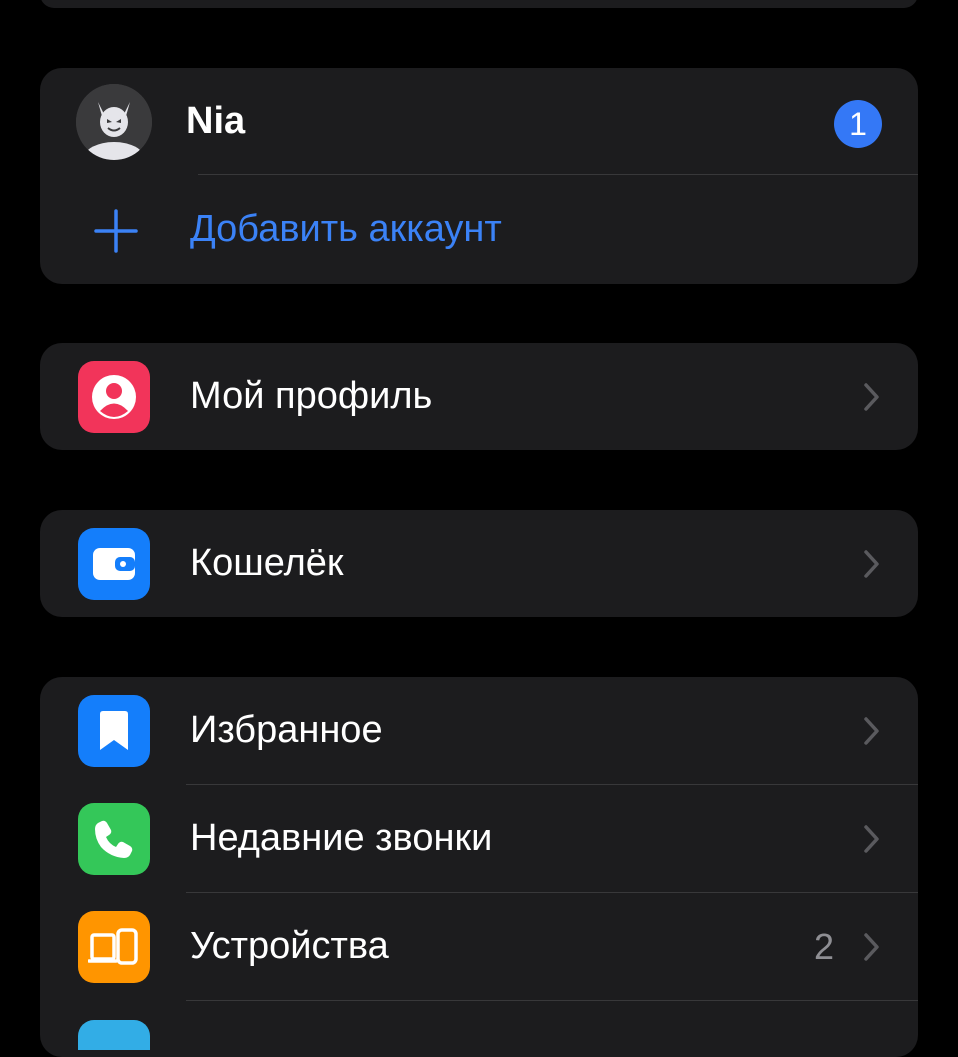  I want to click on plus-icon, so click(116, 231).